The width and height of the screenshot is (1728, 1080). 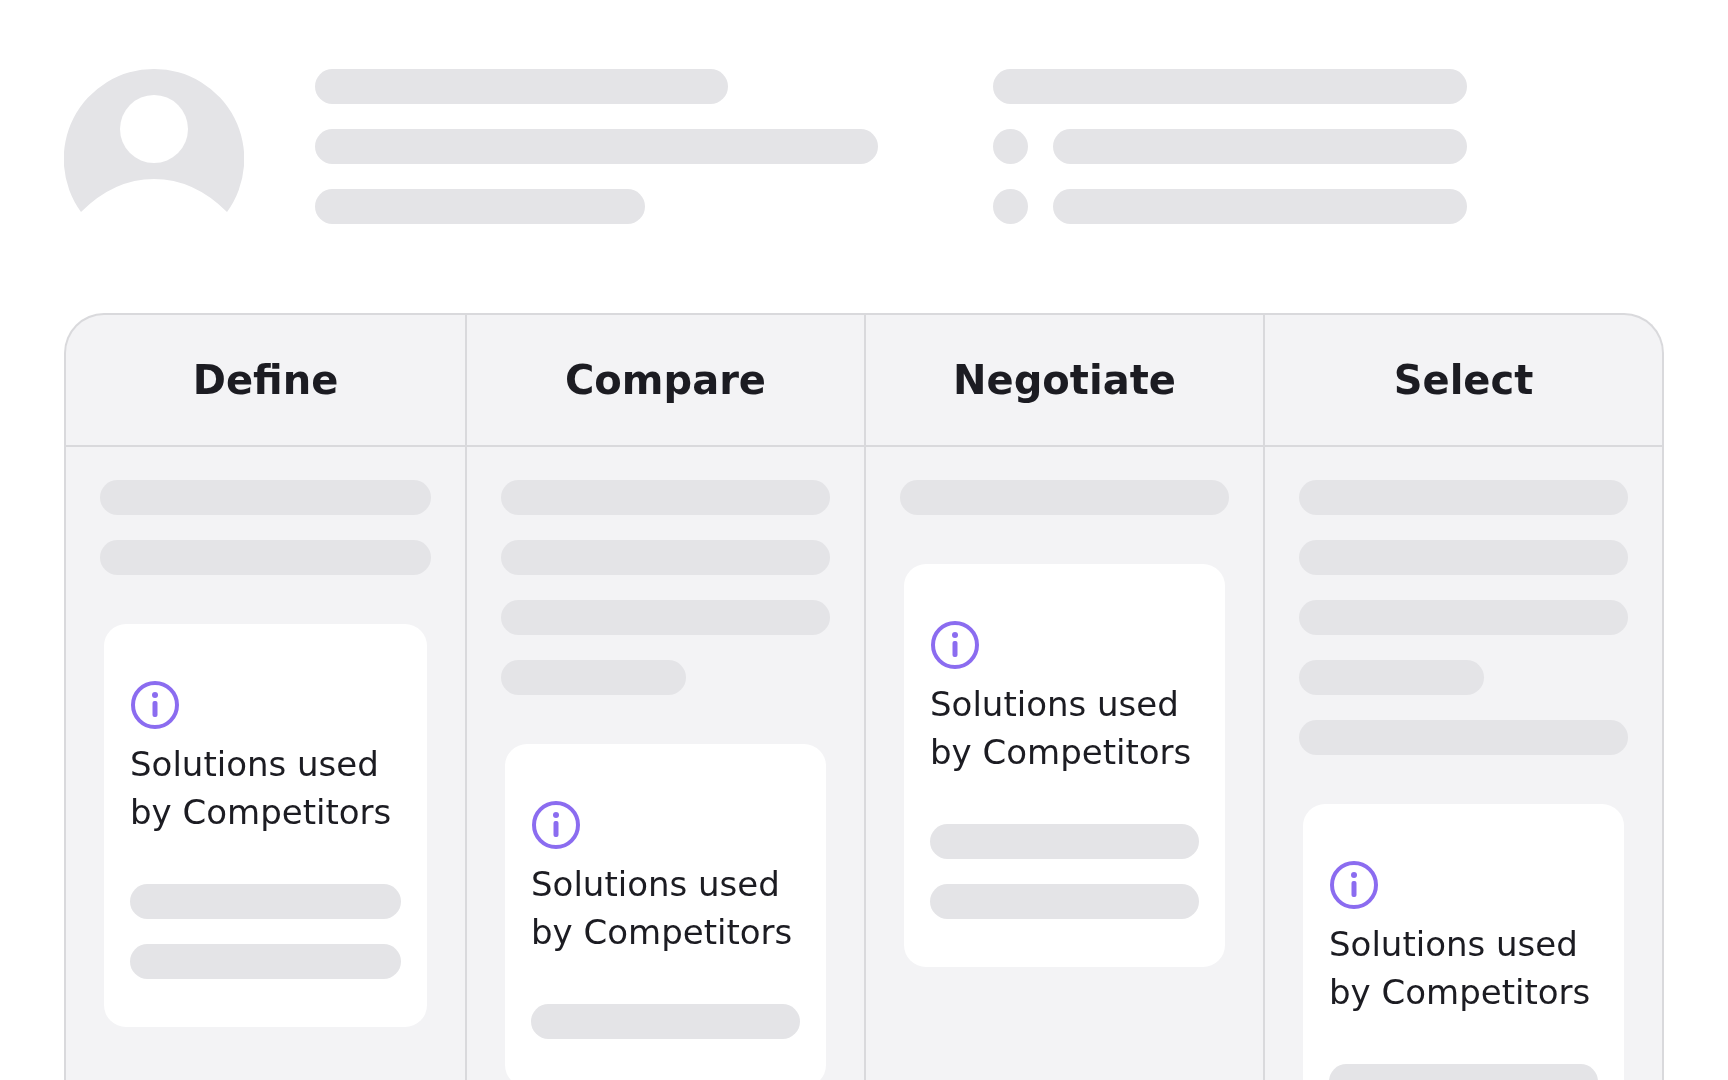 What do you see at coordinates (1463, 381) in the screenshot?
I see `column-header: Select` at bounding box center [1463, 381].